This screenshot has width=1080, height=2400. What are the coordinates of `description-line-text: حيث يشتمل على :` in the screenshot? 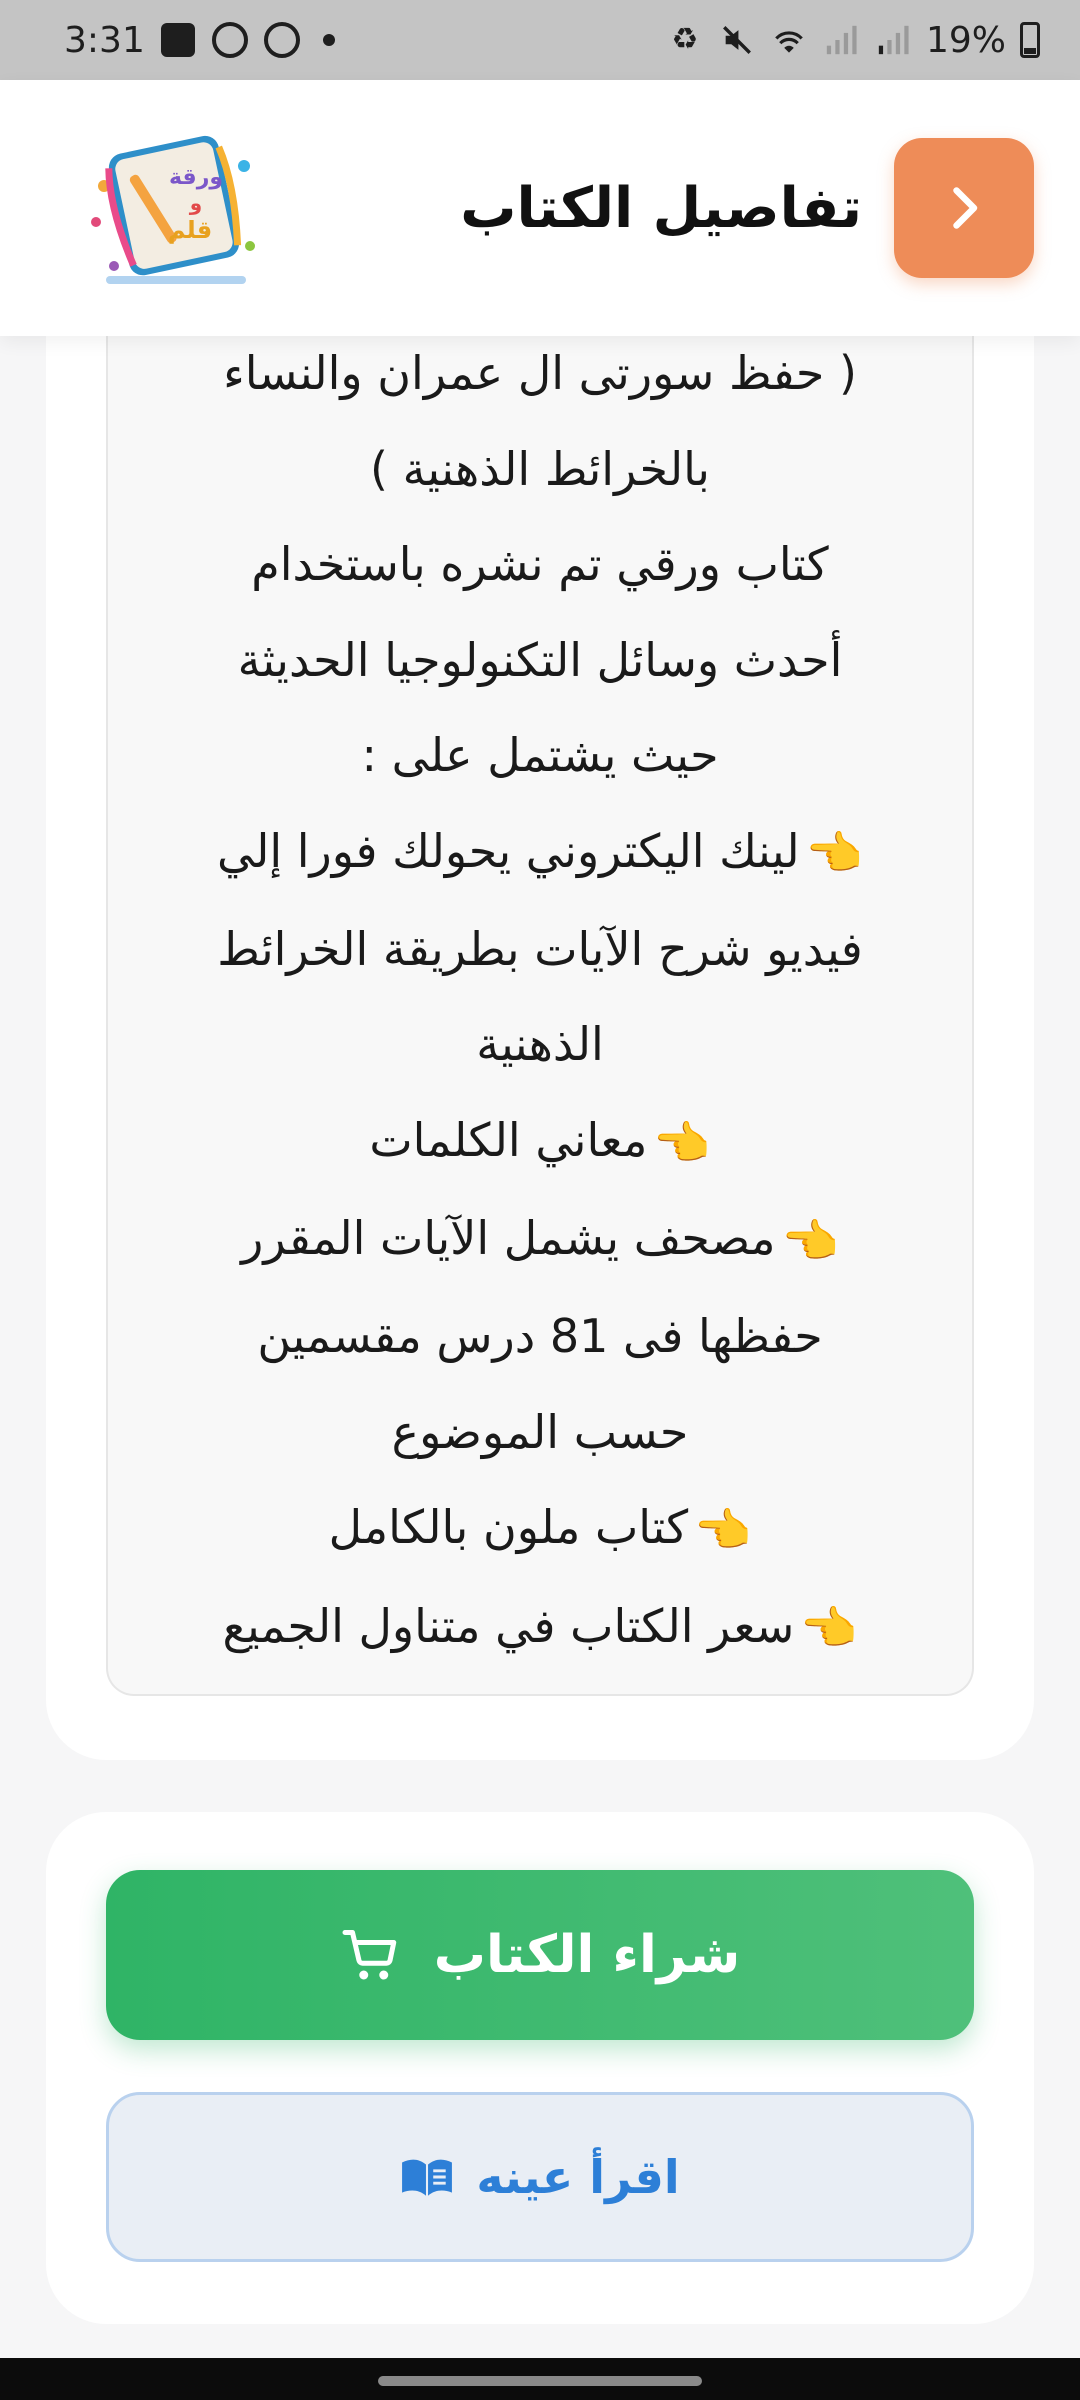 It's located at (540, 755).